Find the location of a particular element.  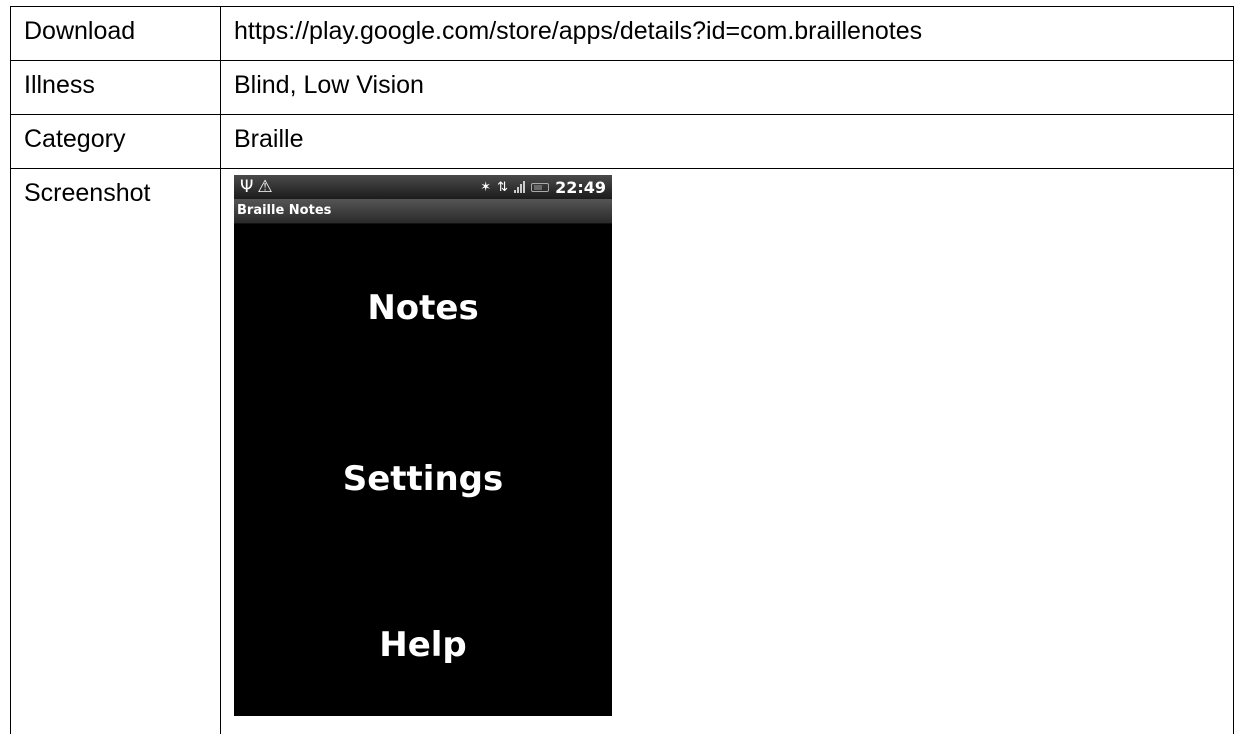

warning-icon: ⚠ is located at coordinates (267, 187).